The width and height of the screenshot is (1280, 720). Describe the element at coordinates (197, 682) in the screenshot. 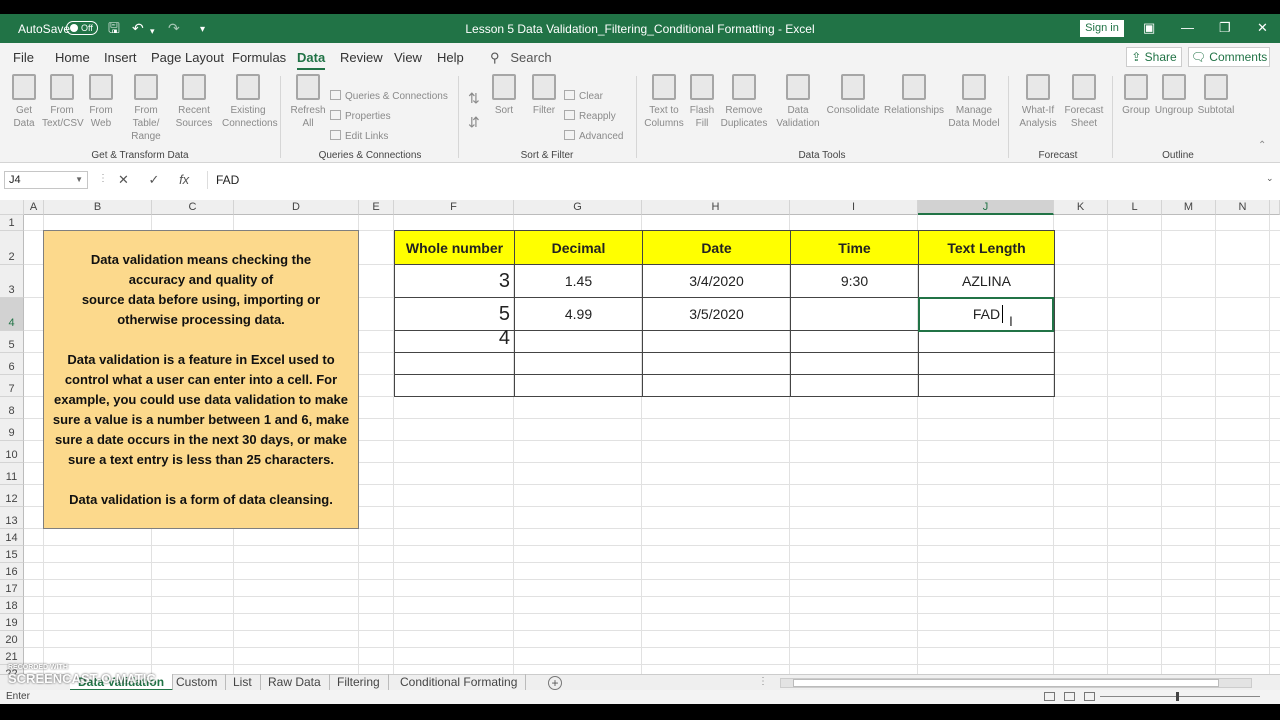

I see `sheet-tab-custom: Custom` at that location.